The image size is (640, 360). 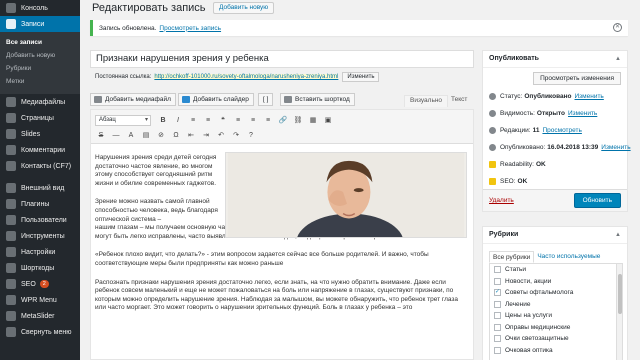 What do you see at coordinates (501, 200) in the screenshot?
I see `delete-link: Удалить` at bounding box center [501, 200].